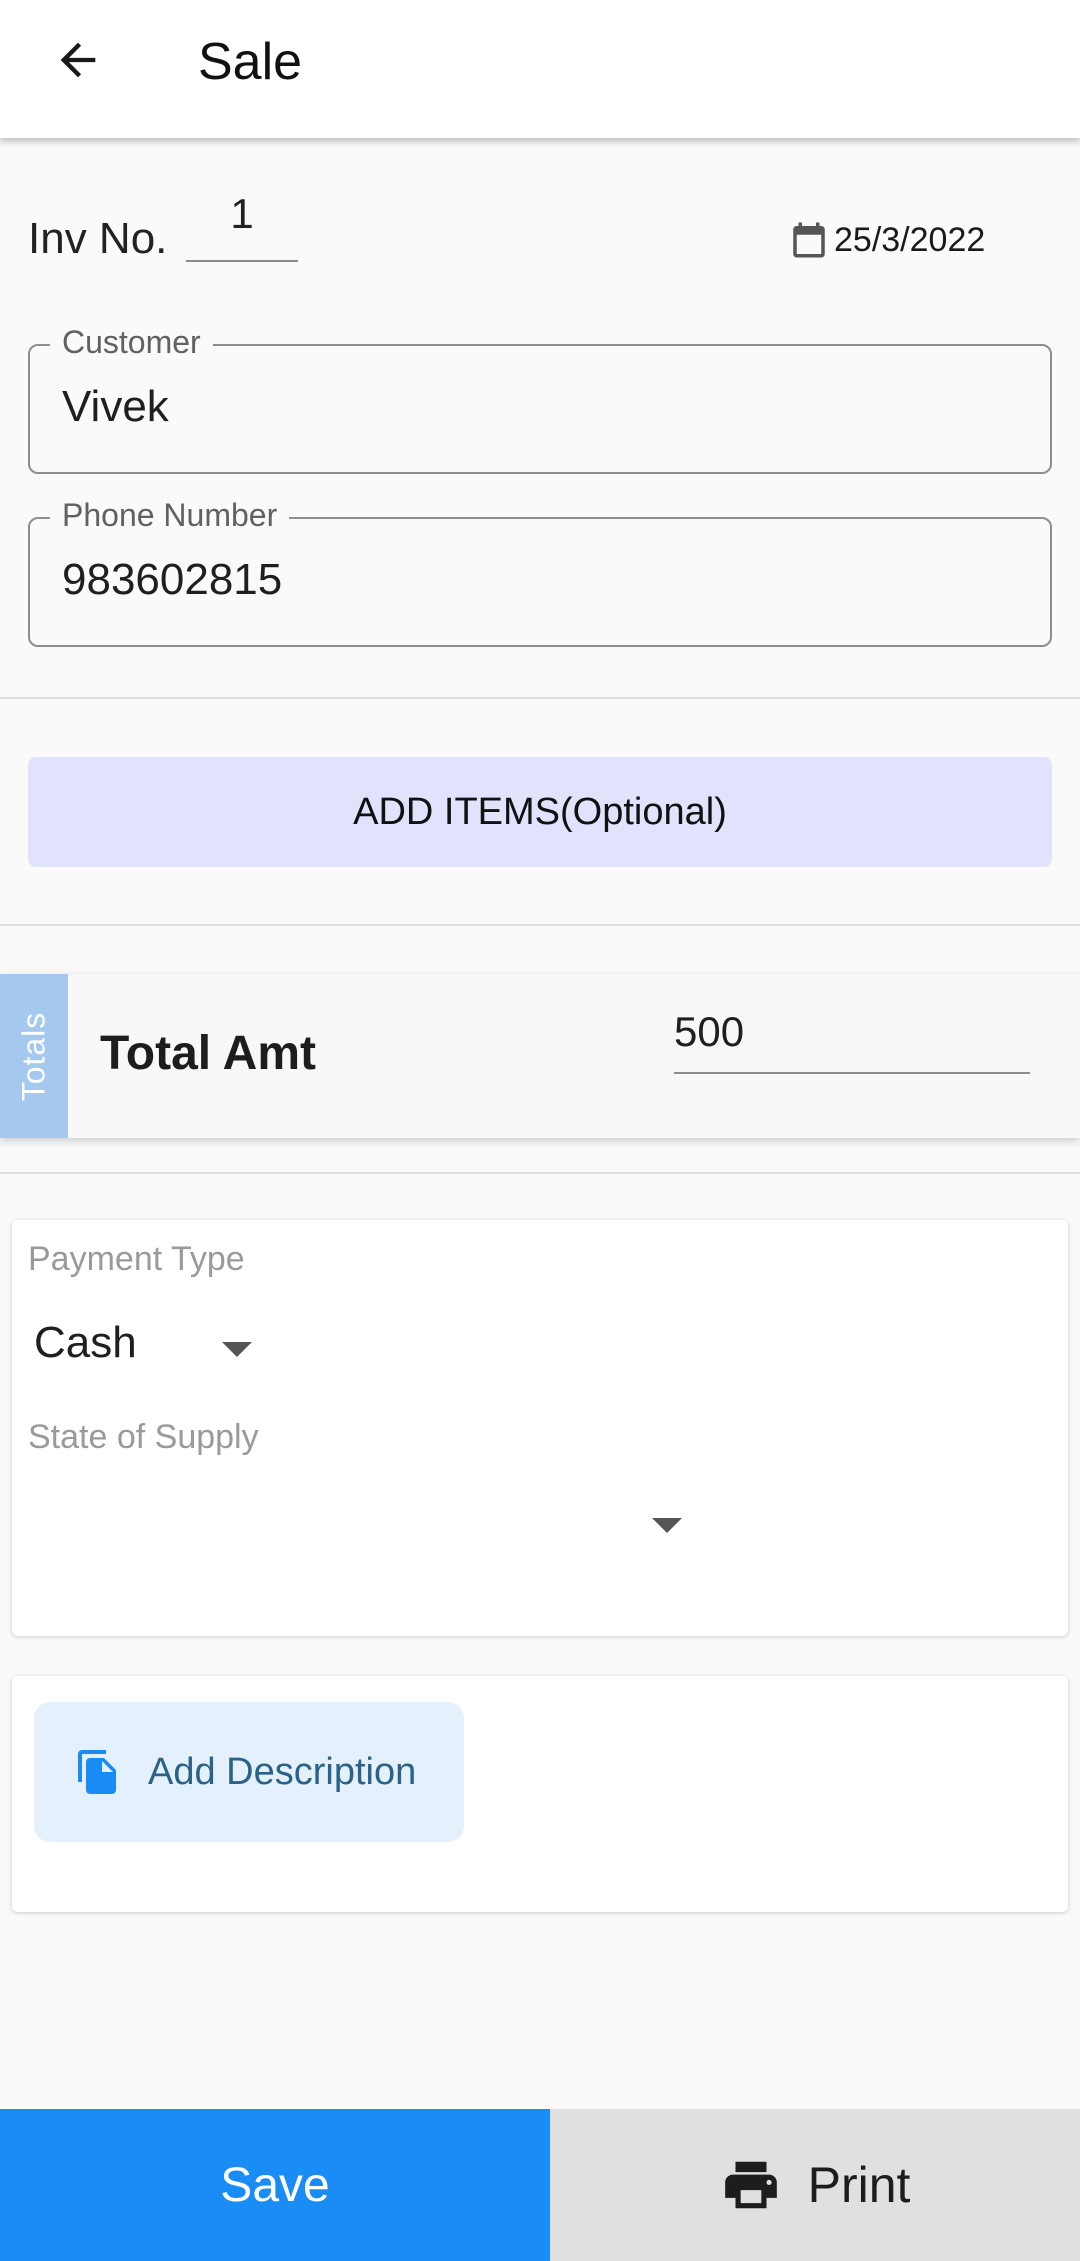 This screenshot has height=2261, width=1080. Describe the element at coordinates (540, 1056) in the screenshot. I see `totals-card: Totals Total Amt 500` at that location.